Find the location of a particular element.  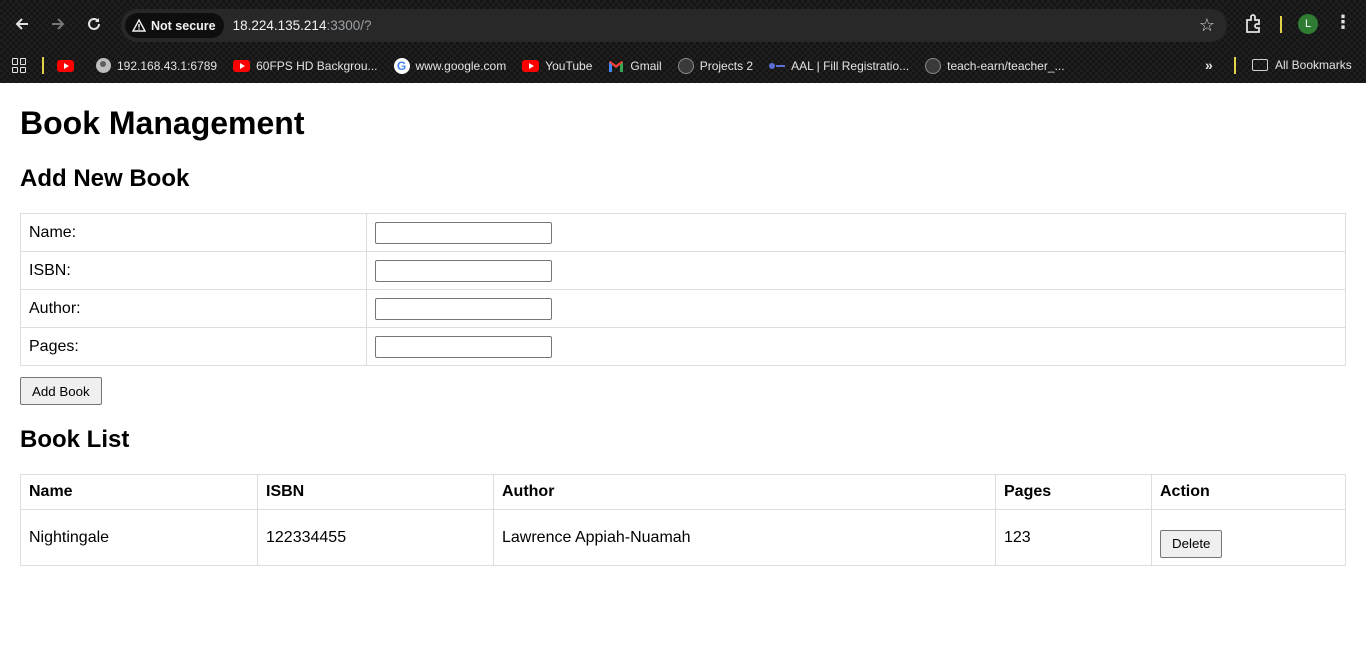

warning-icon is located at coordinates (139, 25).